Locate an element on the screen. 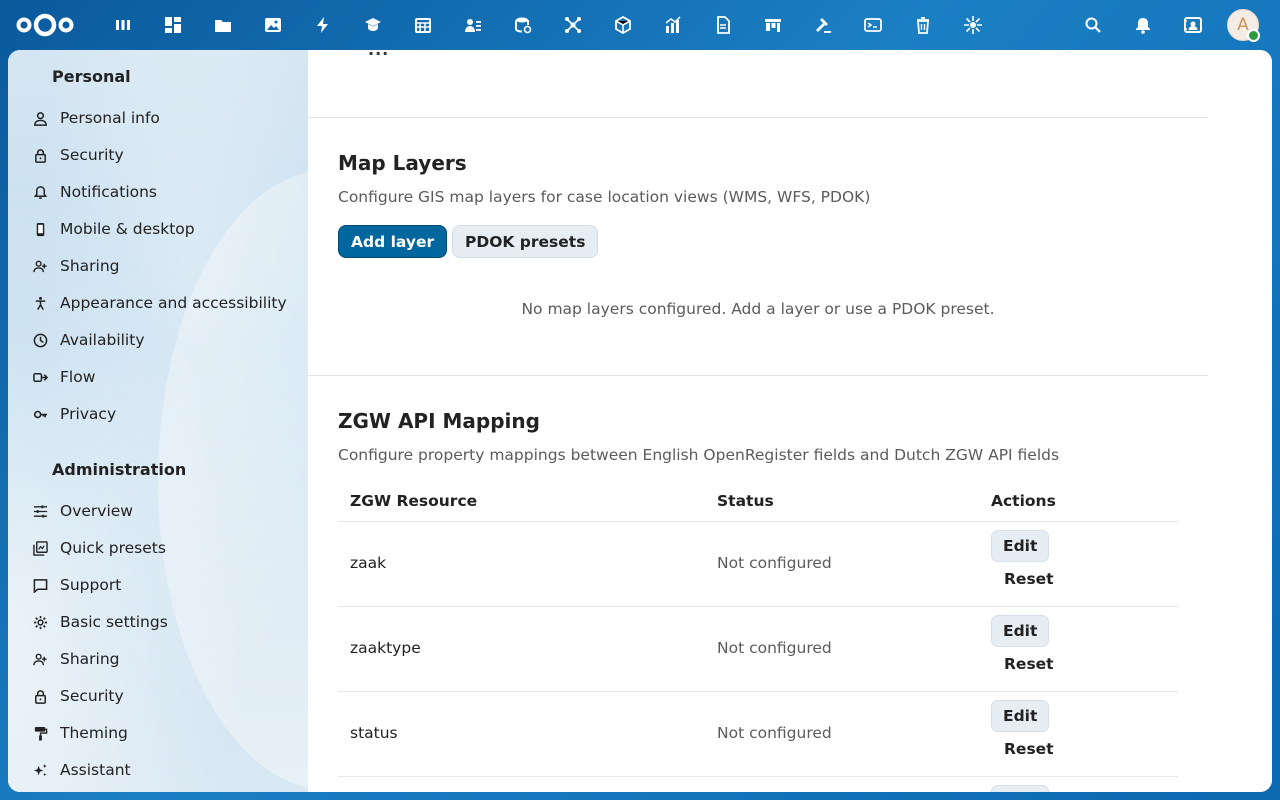 The width and height of the screenshot is (1280, 800). sidebar-item-label: Overview is located at coordinates (96, 511).